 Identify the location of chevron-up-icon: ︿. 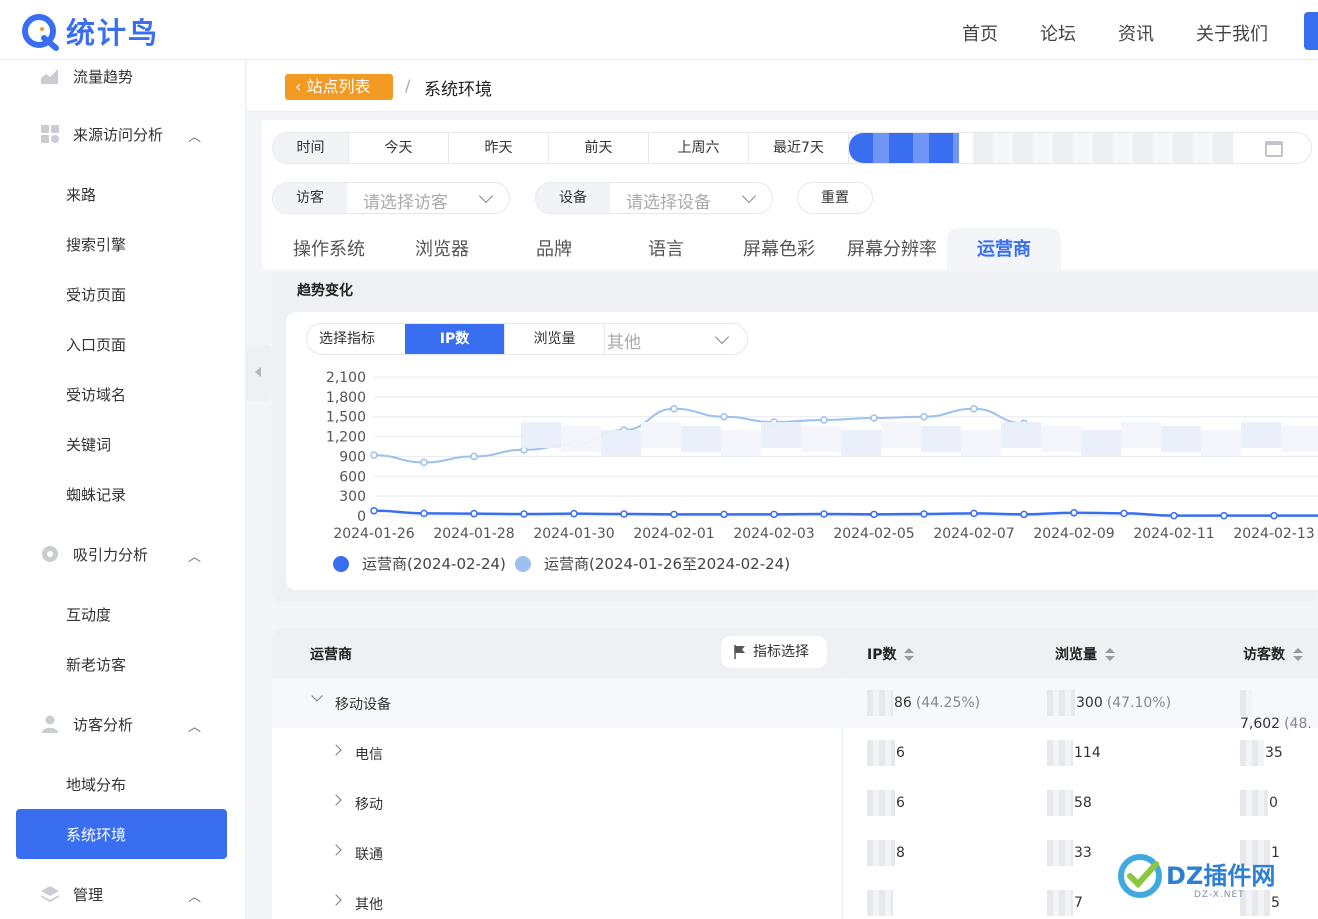
(195, 727).